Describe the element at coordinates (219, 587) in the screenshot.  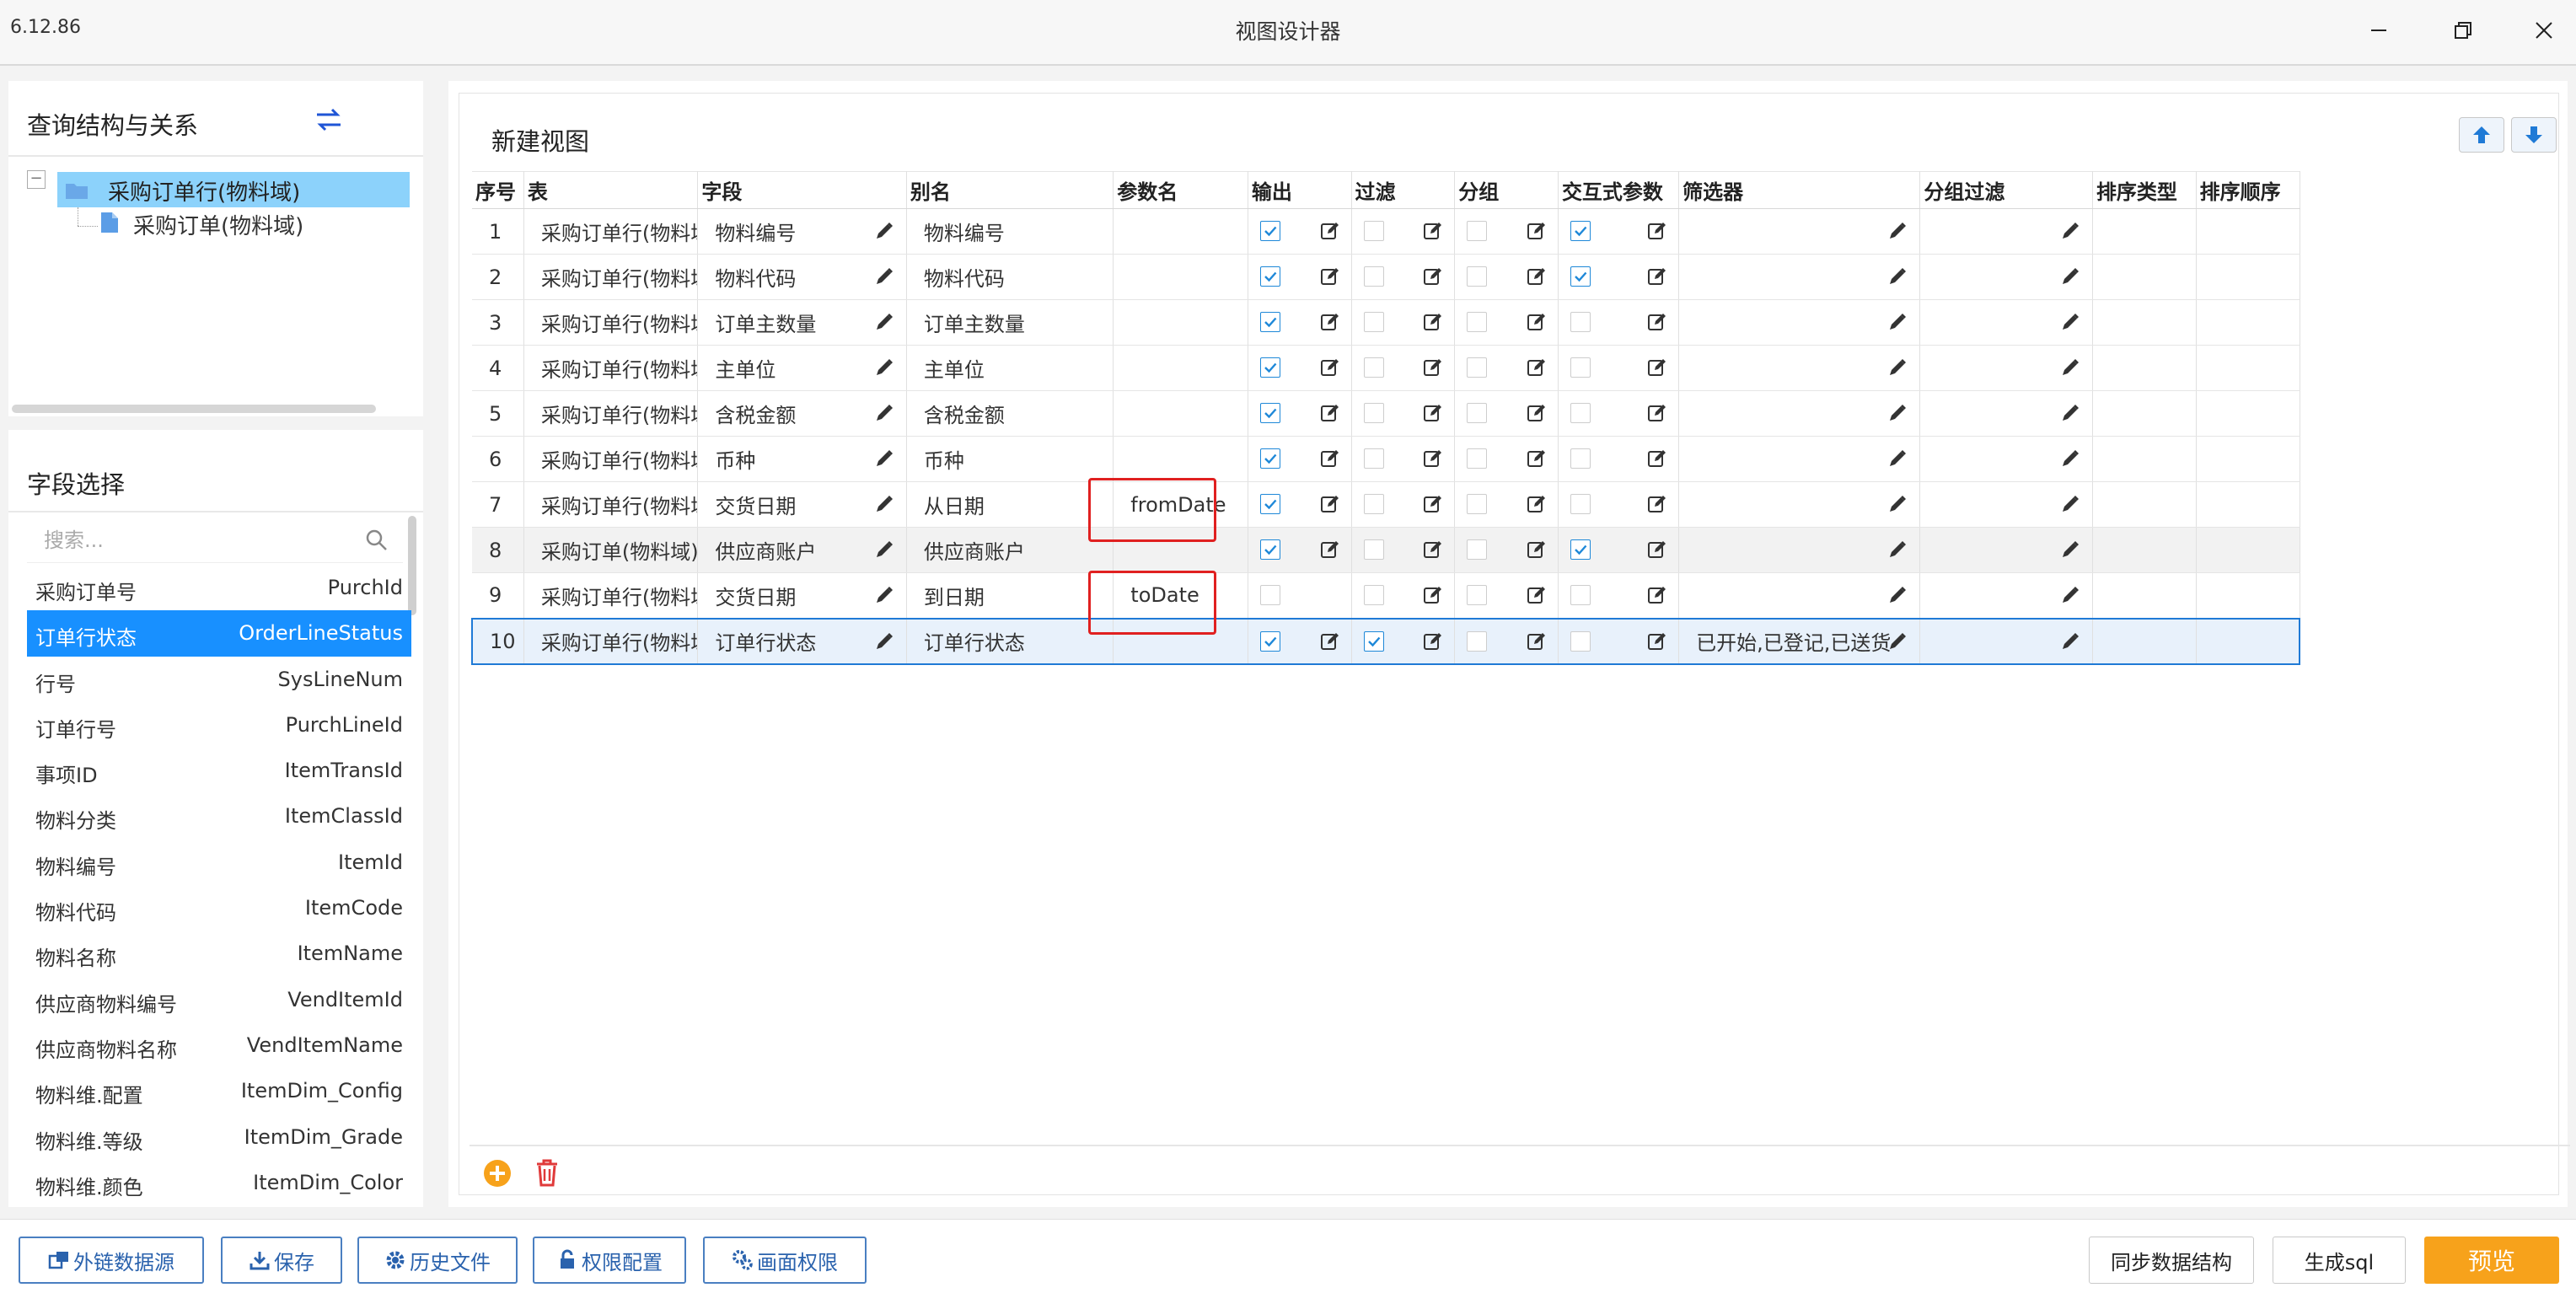
I see `field-list-item: 采购订单号 PurchId` at that location.